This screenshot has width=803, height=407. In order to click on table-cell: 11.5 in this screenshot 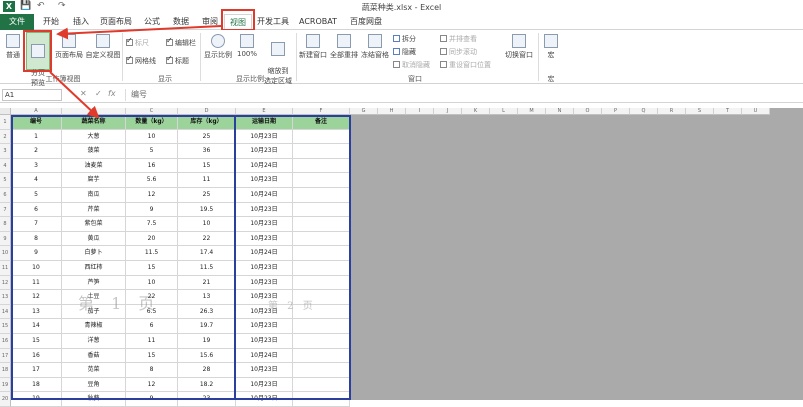, I will do `click(207, 268)`.